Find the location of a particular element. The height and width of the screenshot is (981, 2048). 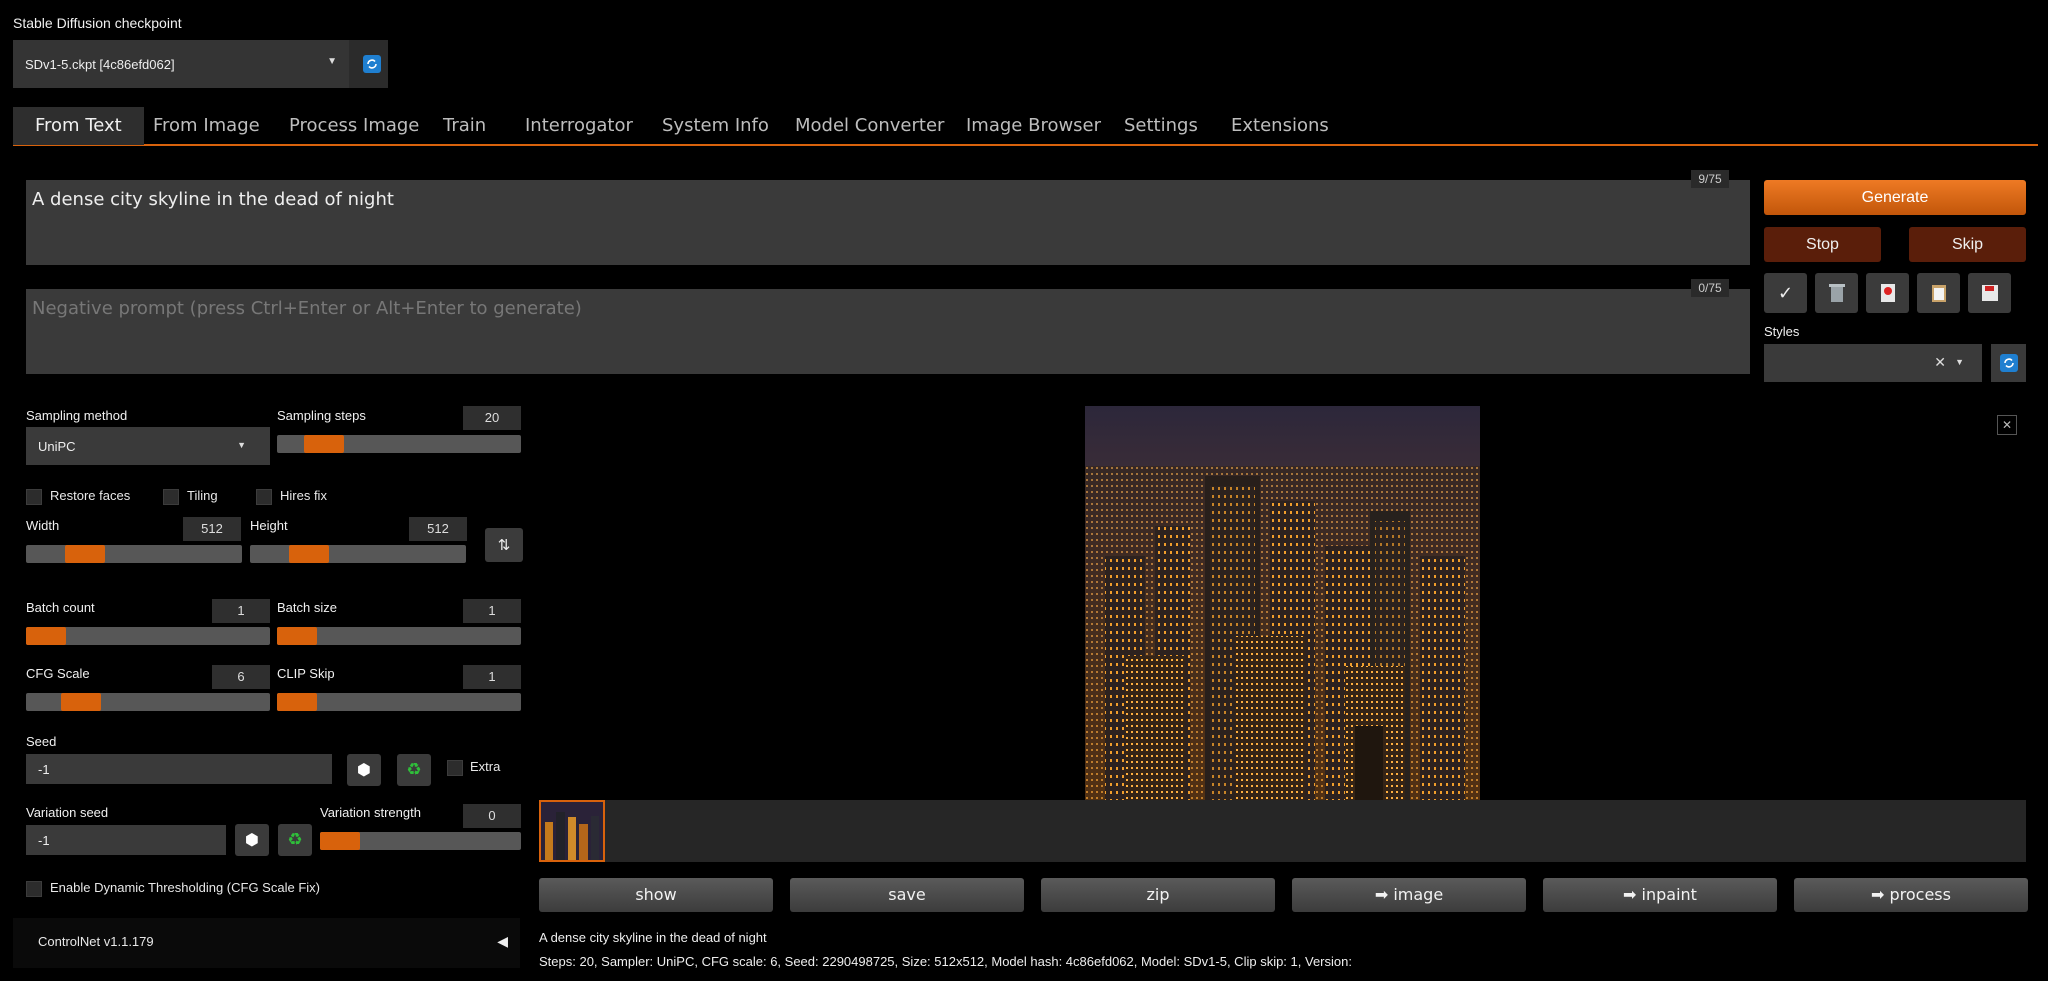

batch-count-label: Batch count is located at coordinates (60, 607).